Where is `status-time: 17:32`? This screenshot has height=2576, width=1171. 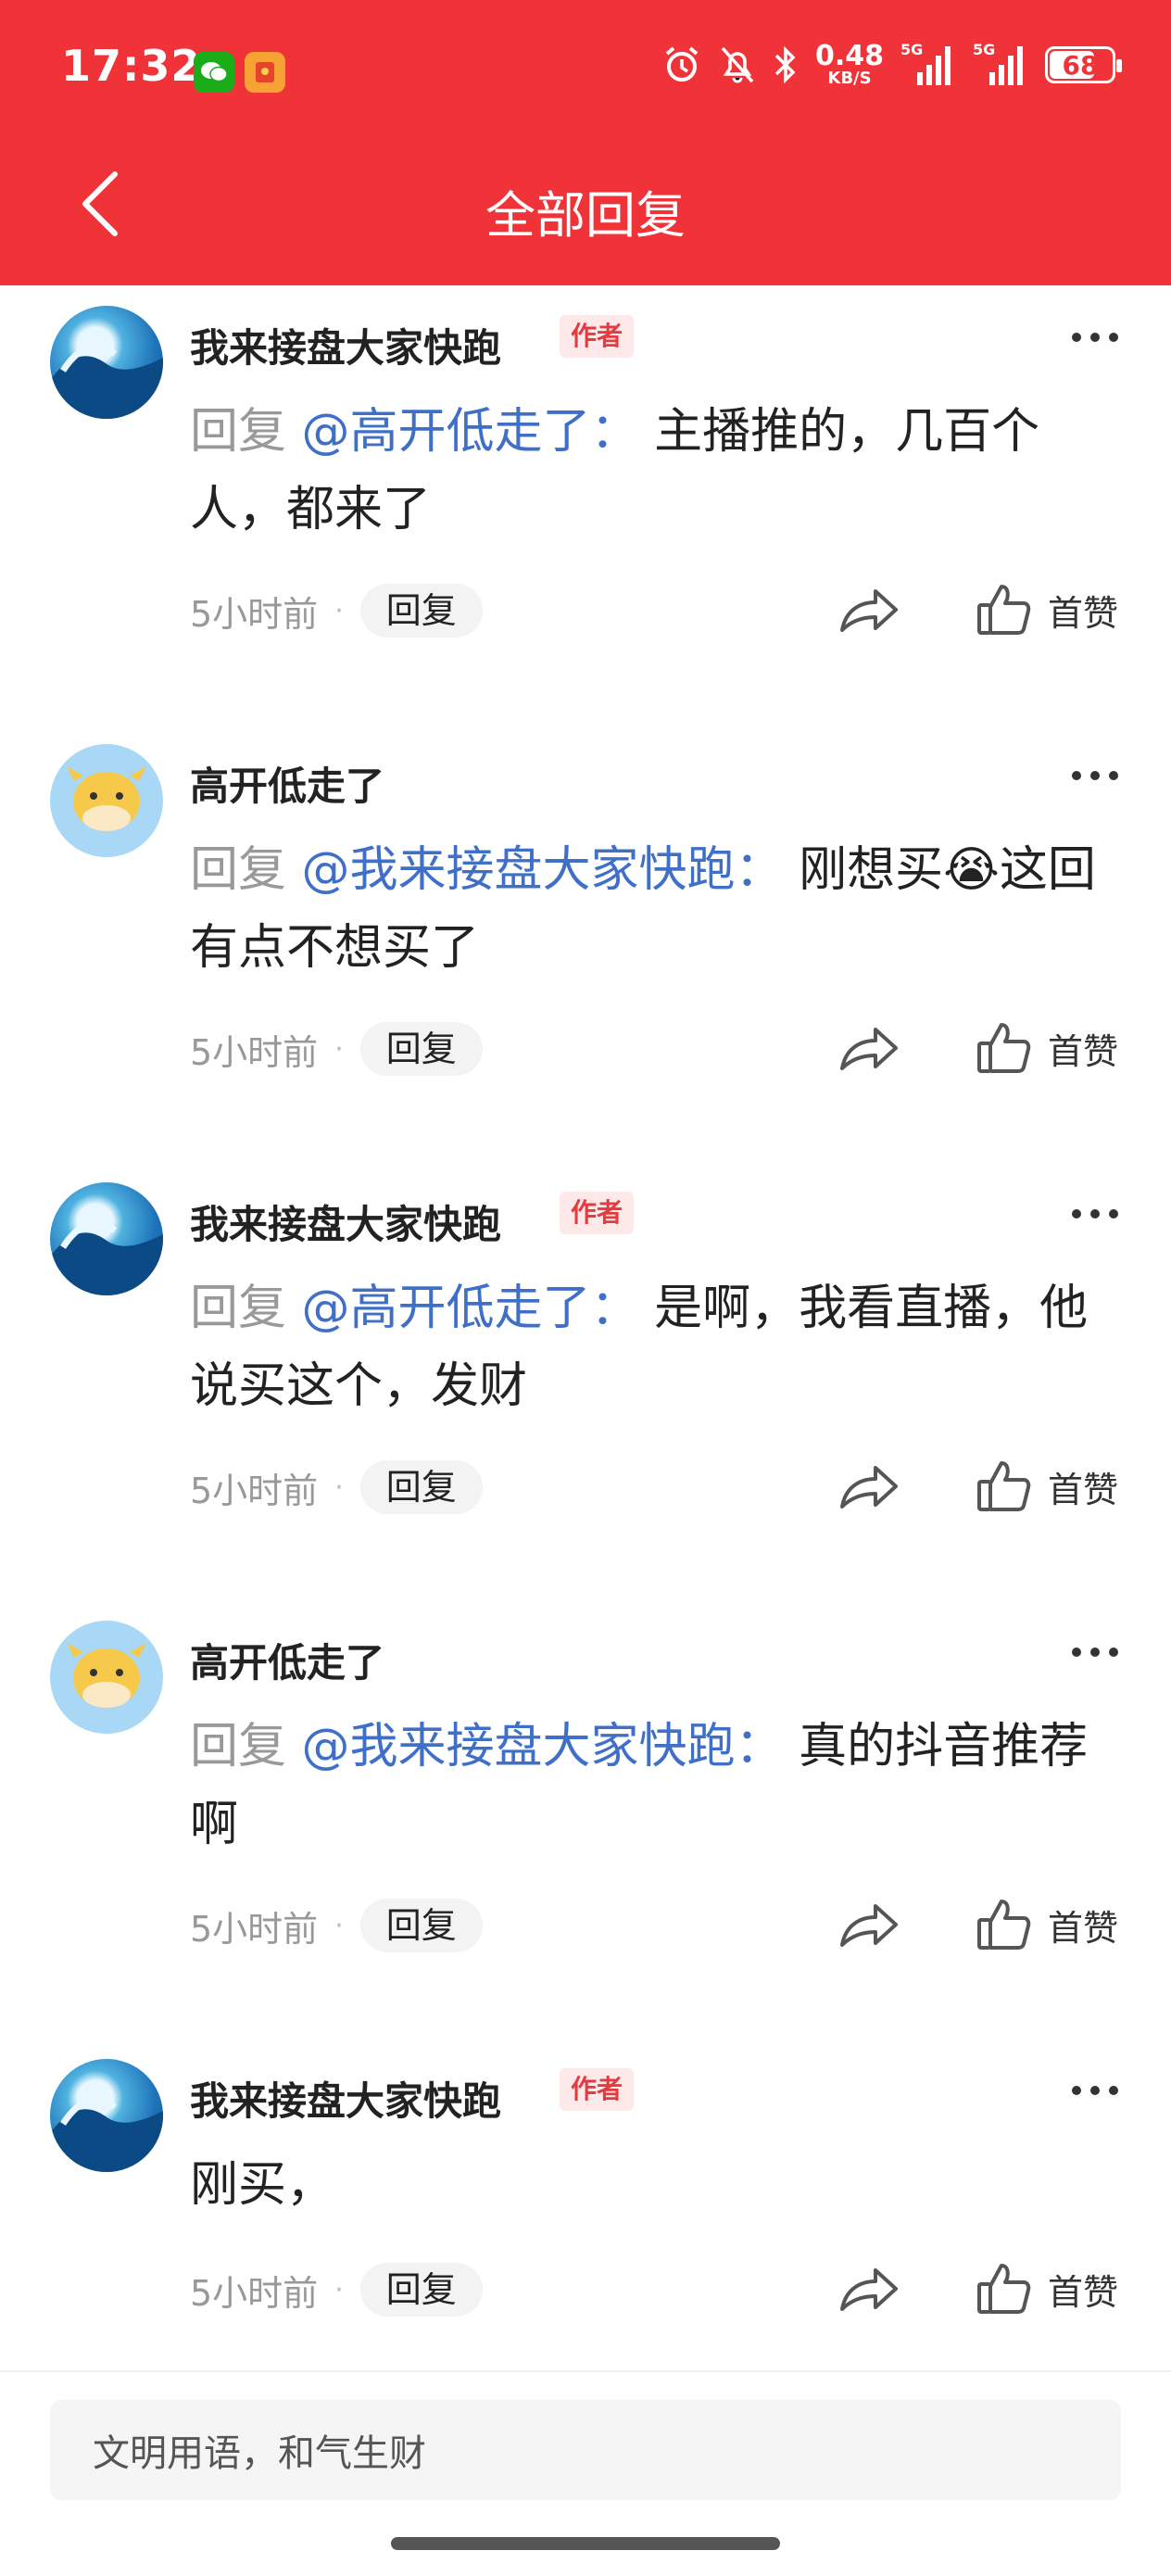
status-time: 17:32 is located at coordinates (131, 66).